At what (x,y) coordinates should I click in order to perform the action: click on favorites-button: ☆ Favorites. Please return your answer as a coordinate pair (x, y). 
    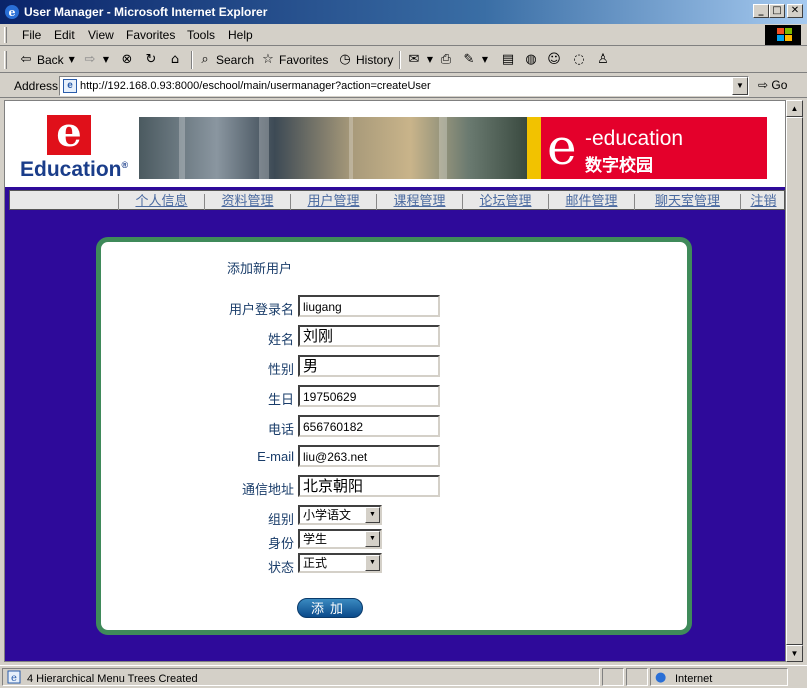
    Looking at the image, I should click on (294, 60).